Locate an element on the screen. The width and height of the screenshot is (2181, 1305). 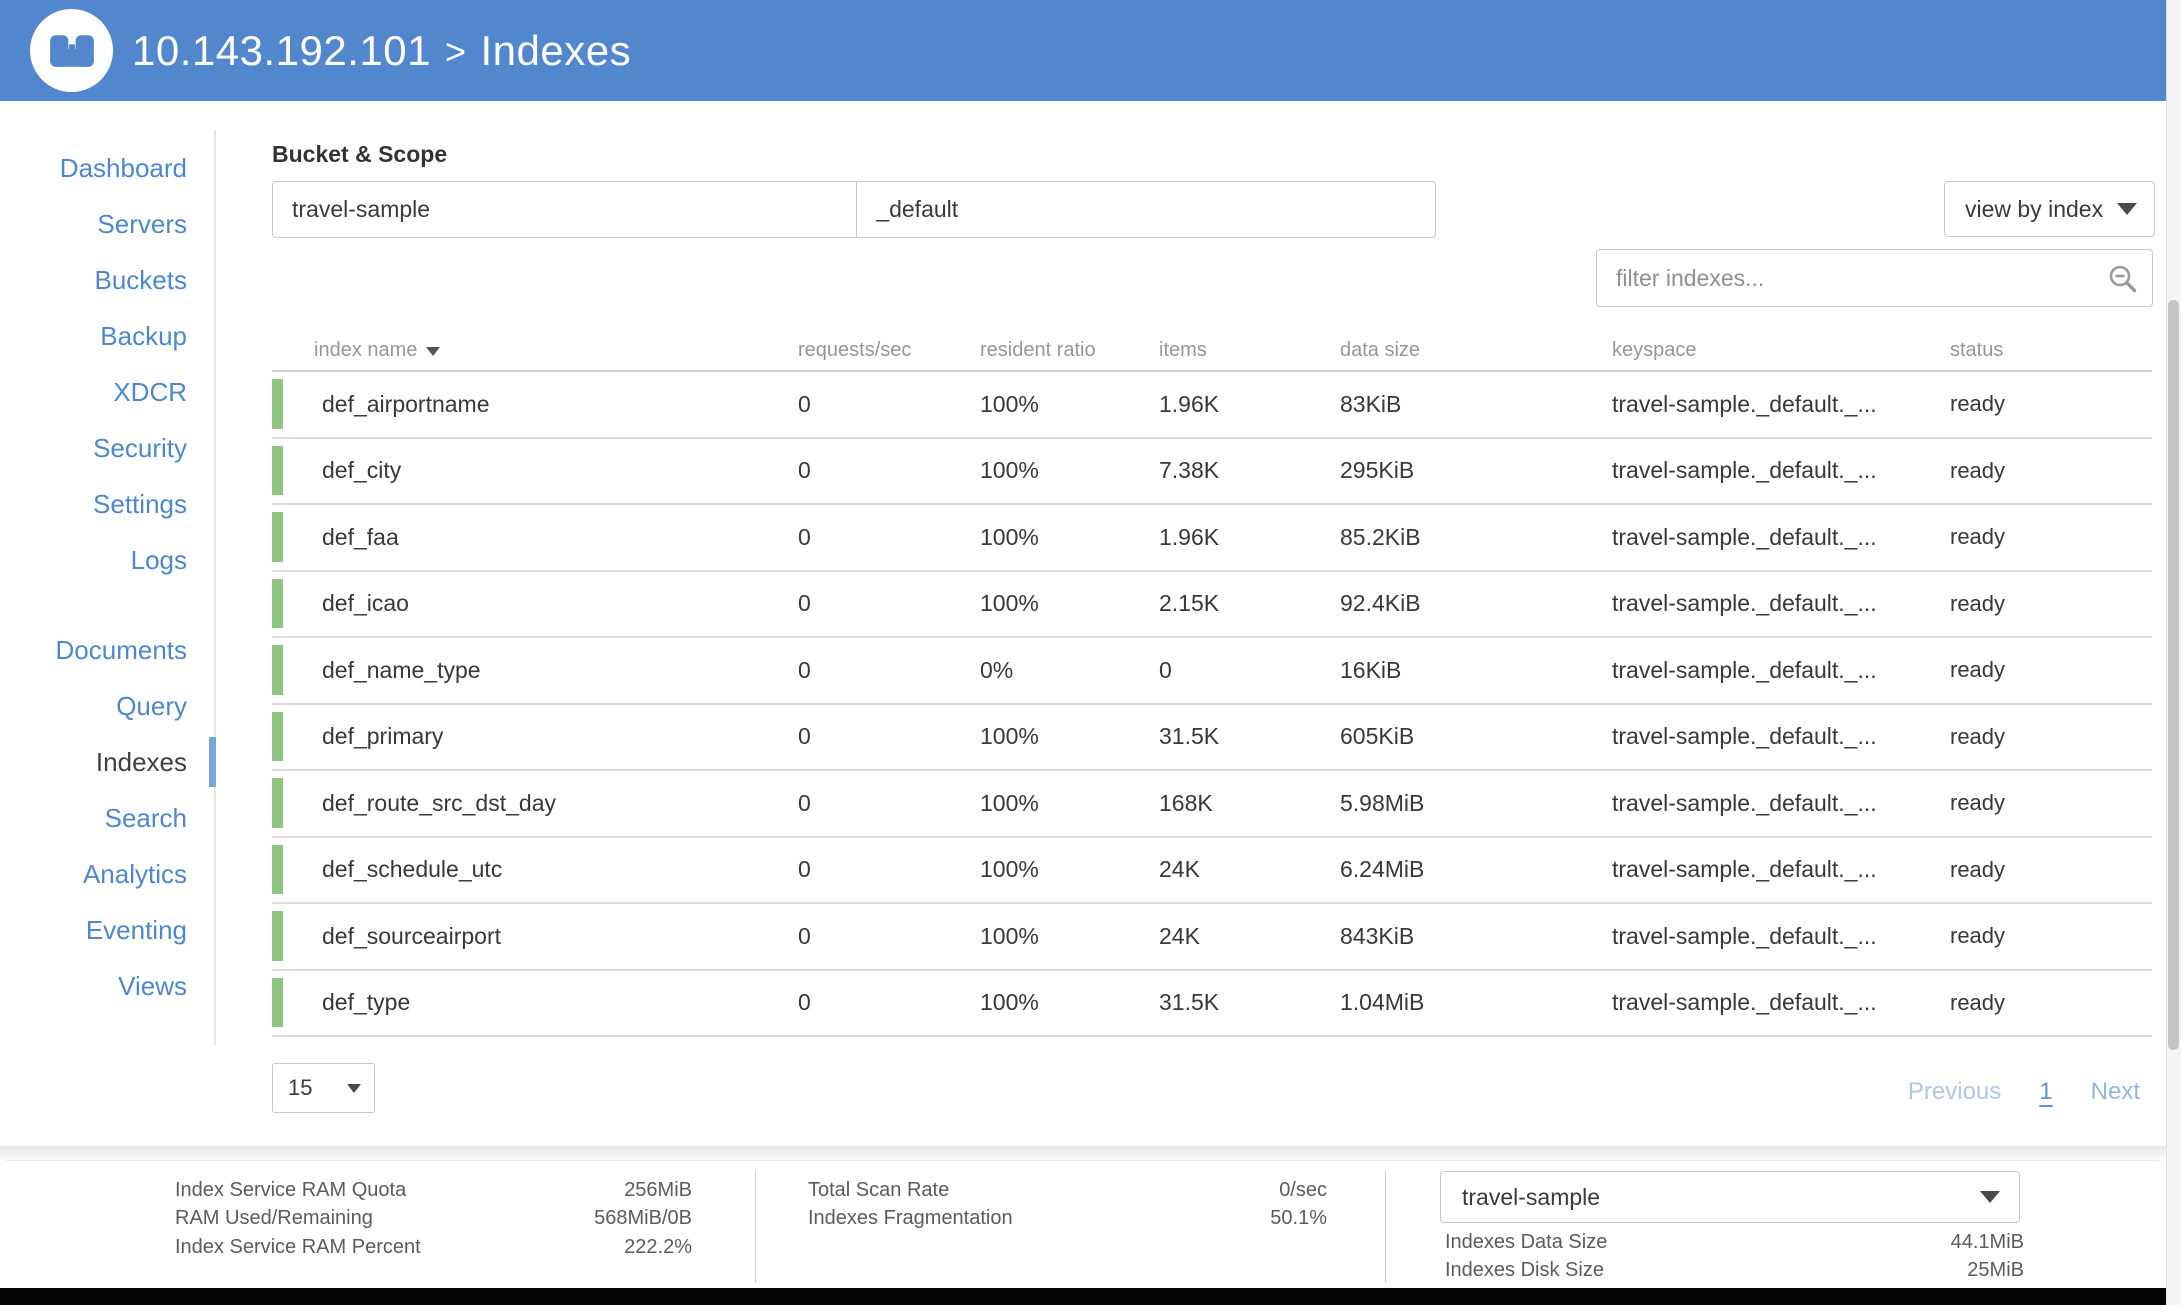
sidebar-item-label: Analytics is located at coordinates (134, 874).